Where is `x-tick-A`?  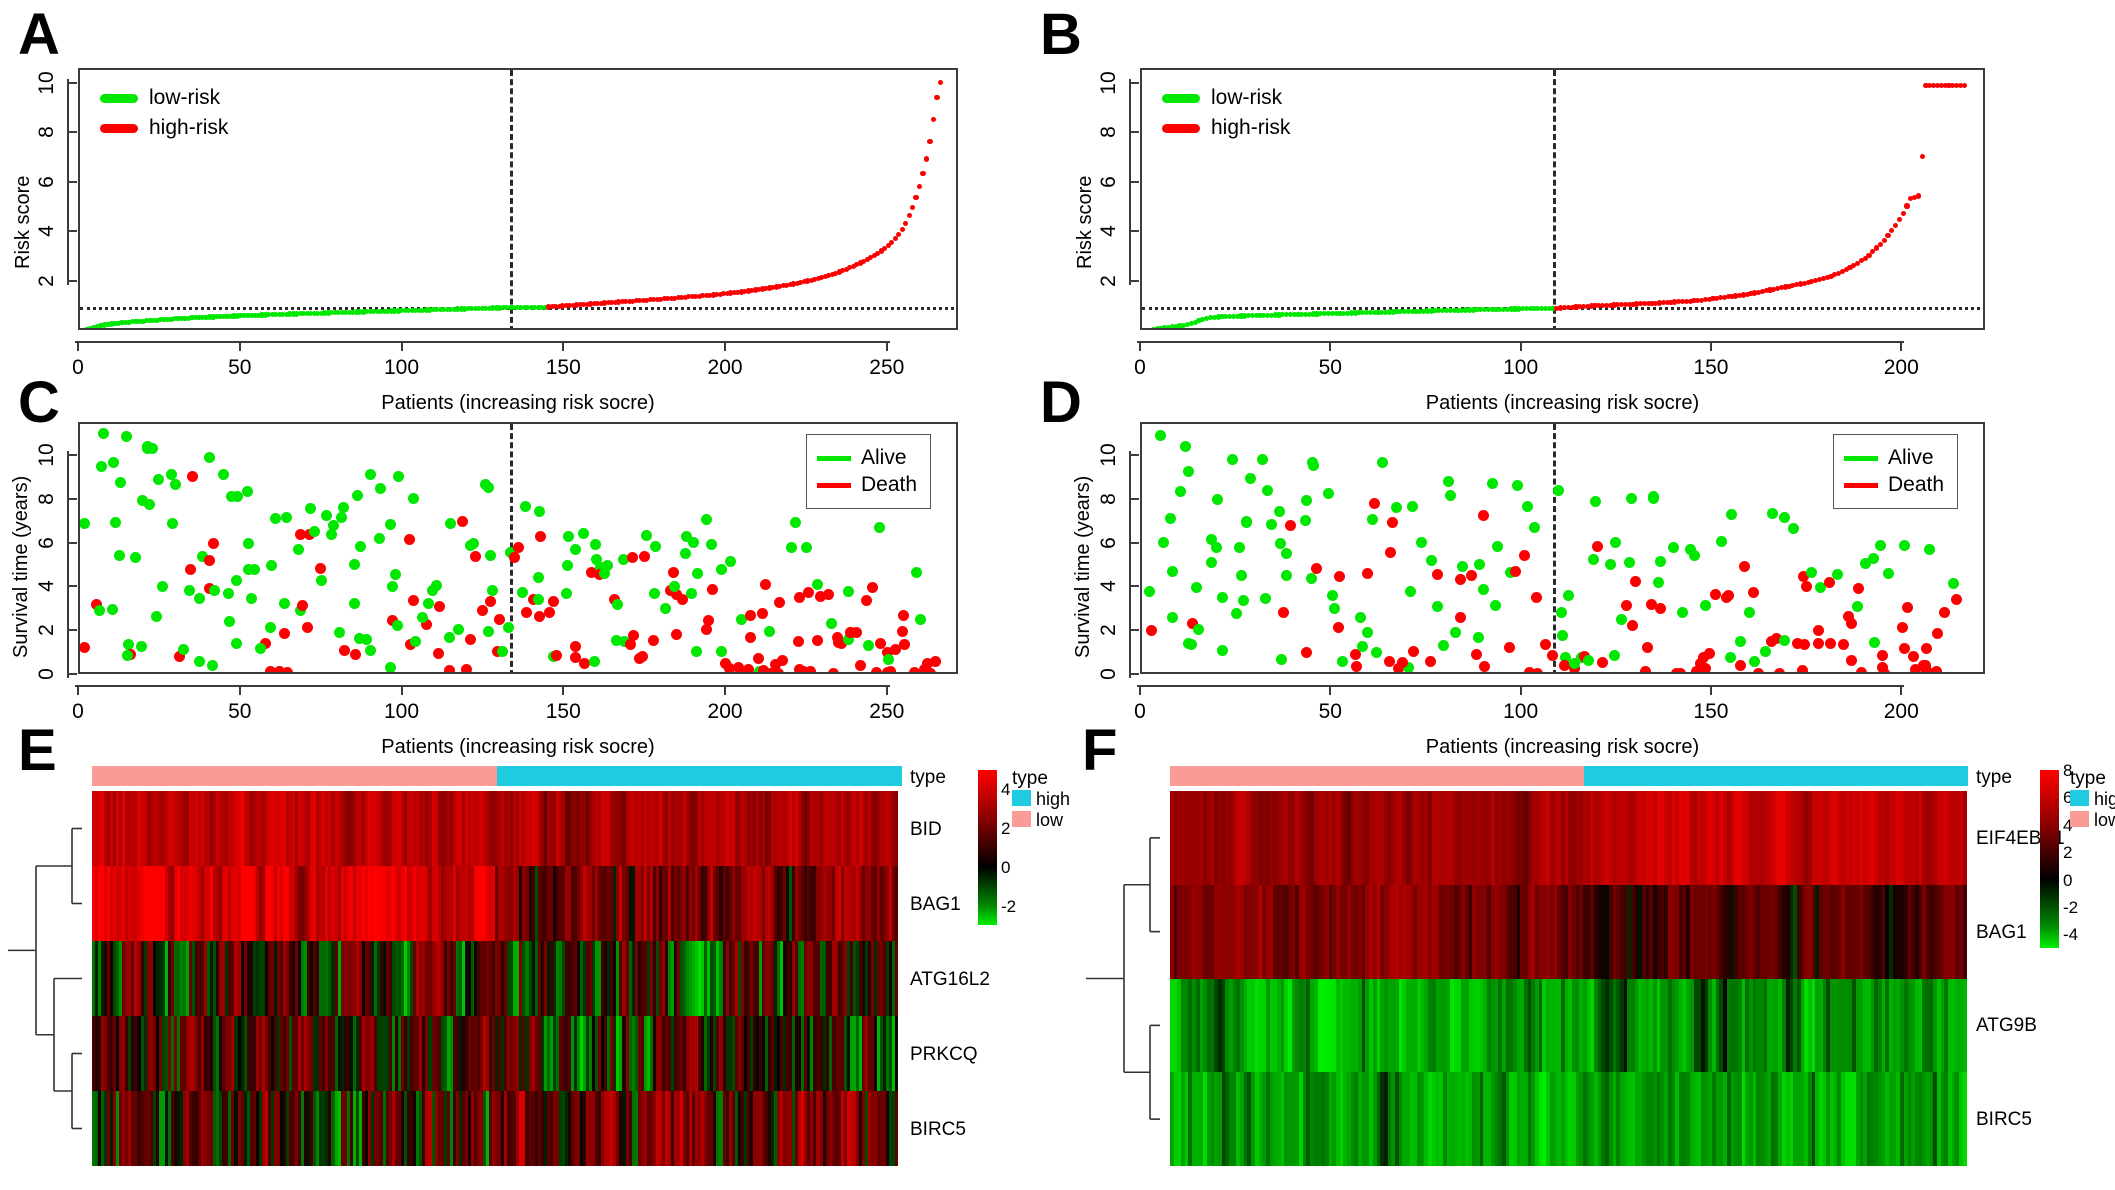
x-tick-A is located at coordinates (401, 346).